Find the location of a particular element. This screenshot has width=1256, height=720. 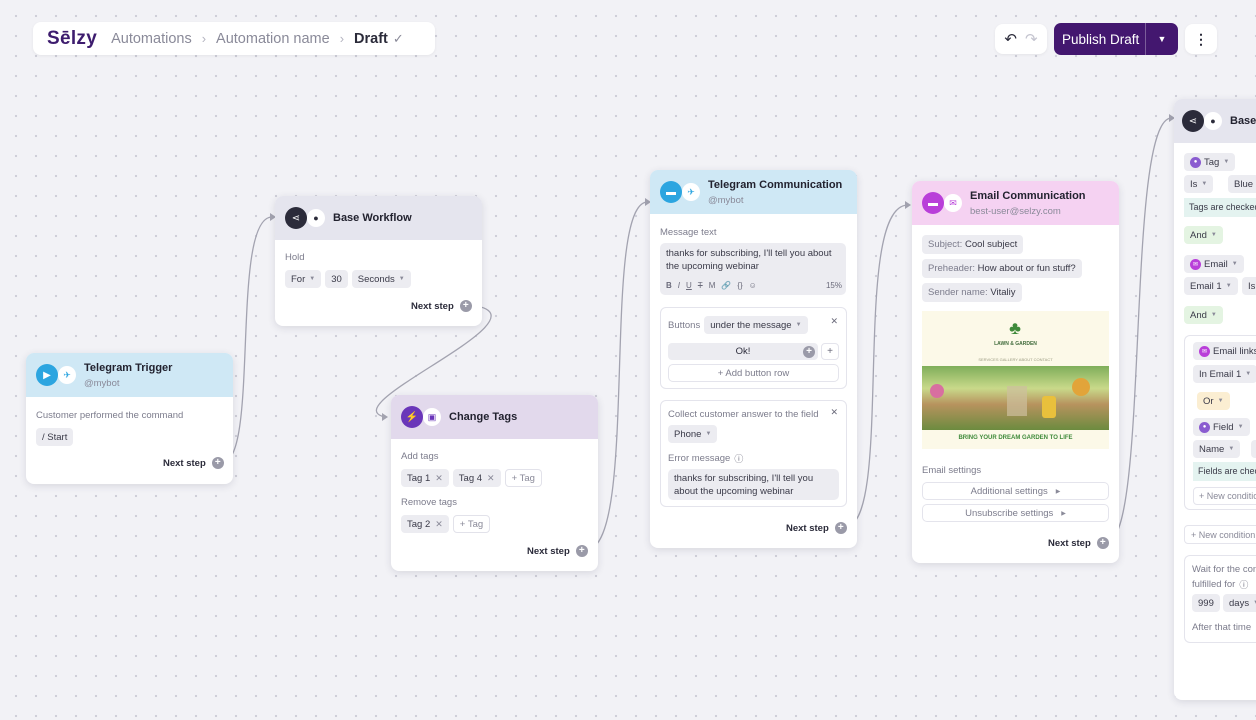

wait-unit-select: days▼ is located at coordinates (1239, 603).